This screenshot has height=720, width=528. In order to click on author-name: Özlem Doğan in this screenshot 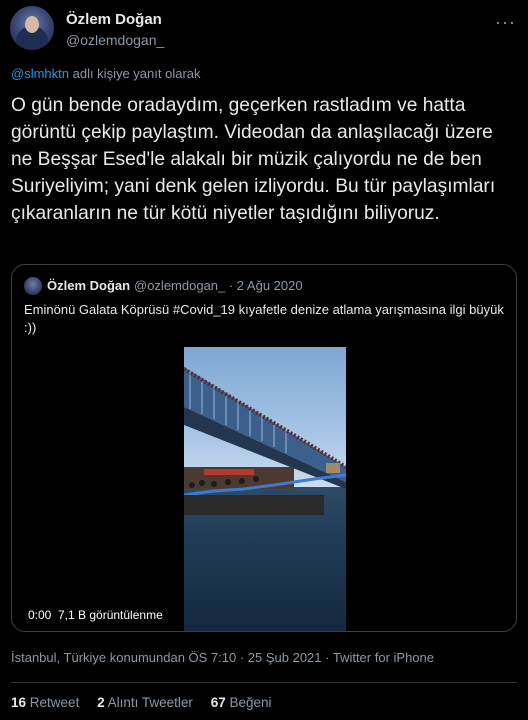, I will do `click(114, 19)`.